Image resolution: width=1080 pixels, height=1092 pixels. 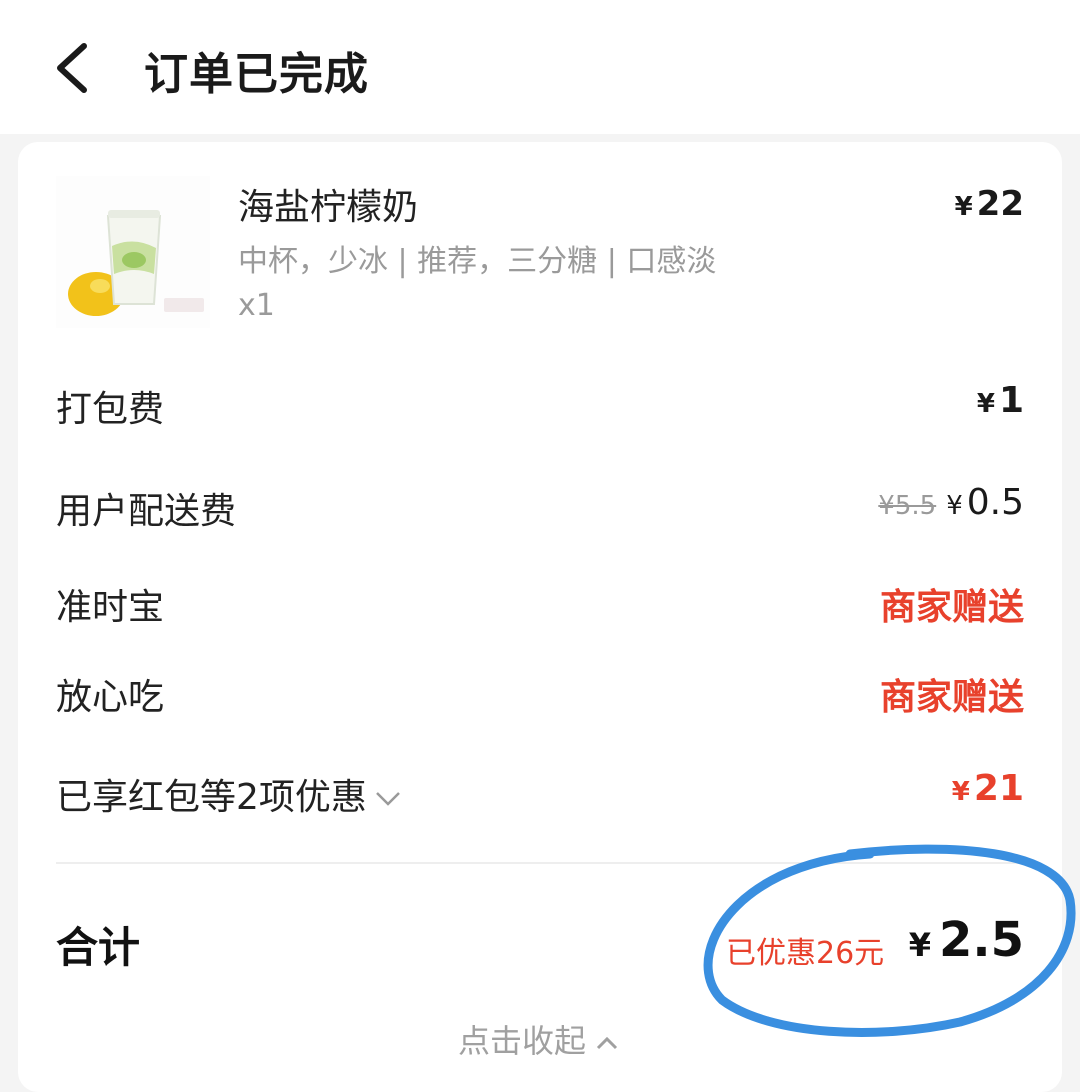 What do you see at coordinates (328, 207) in the screenshot?
I see `product-name: 海盐柠檬奶` at bounding box center [328, 207].